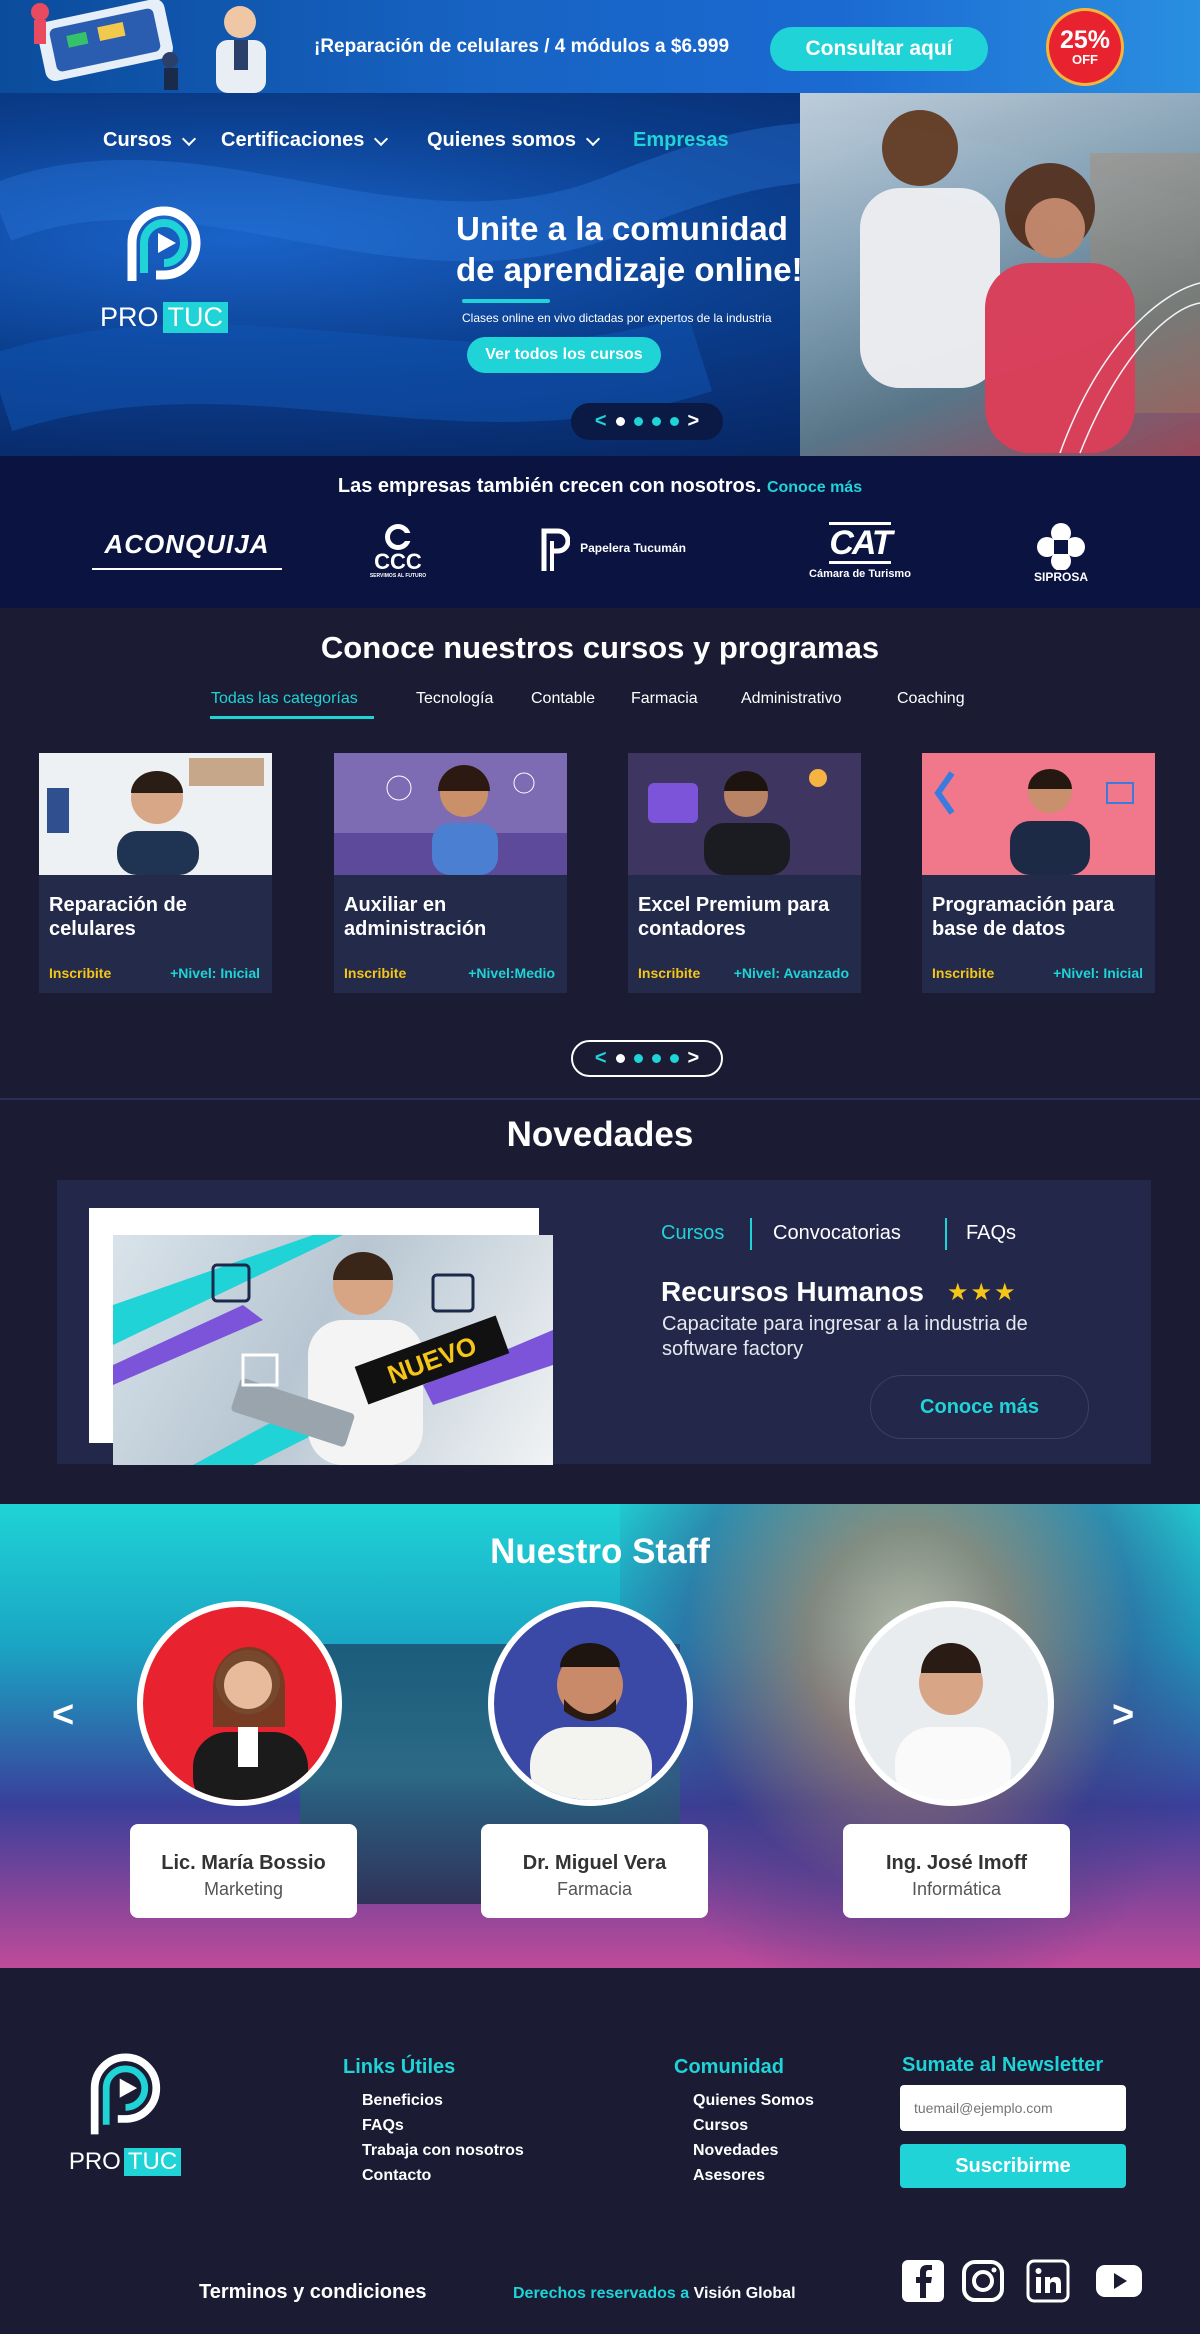  Describe the element at coordinates (946, 1234) in the screenshot. I see `tab-separator` at that location.